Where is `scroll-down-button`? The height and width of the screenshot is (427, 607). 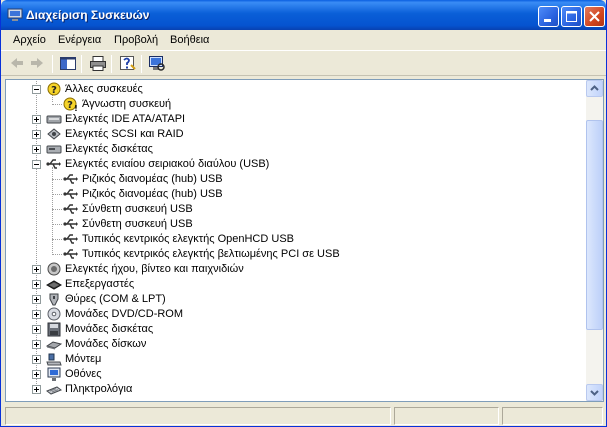 scroll-down-button is located at coordinates (594, 392).